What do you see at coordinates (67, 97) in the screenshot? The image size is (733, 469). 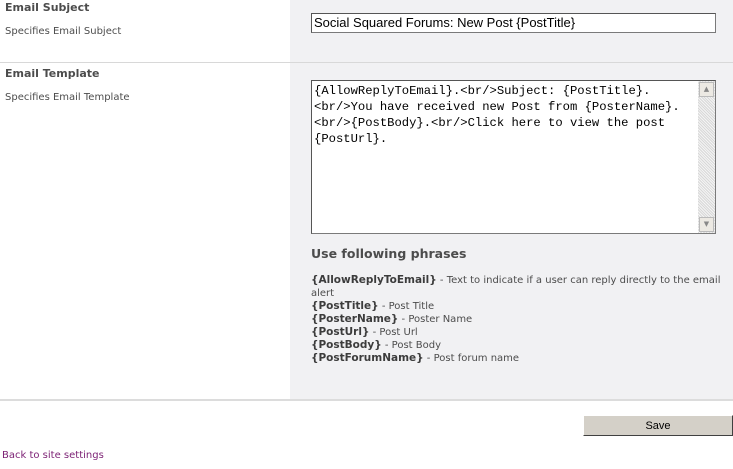 I see `email-template-description: Specifies Email Template` at bounding box center [67, 97].